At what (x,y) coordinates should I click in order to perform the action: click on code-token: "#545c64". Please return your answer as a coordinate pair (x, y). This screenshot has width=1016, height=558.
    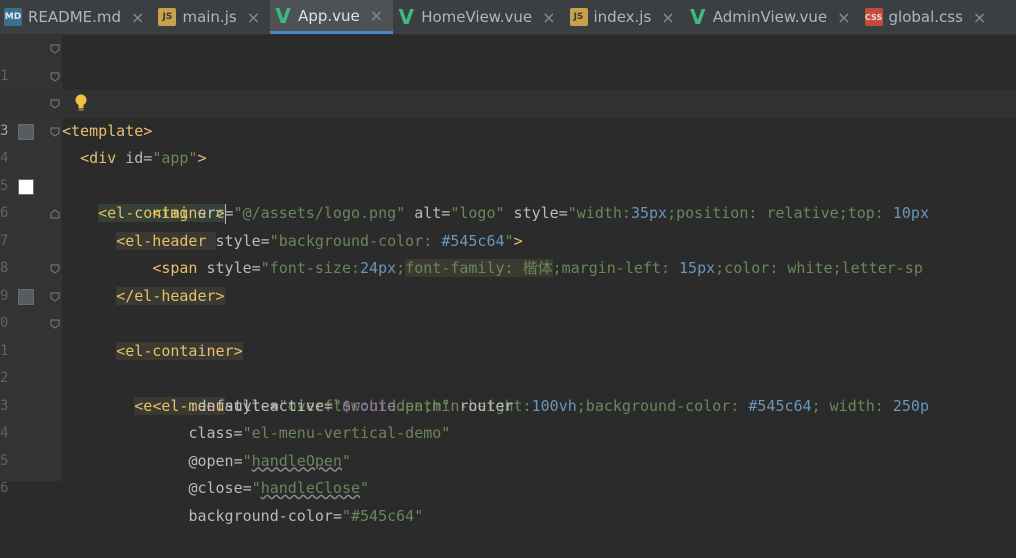
    Looking at the image, I should click on (382, 515).